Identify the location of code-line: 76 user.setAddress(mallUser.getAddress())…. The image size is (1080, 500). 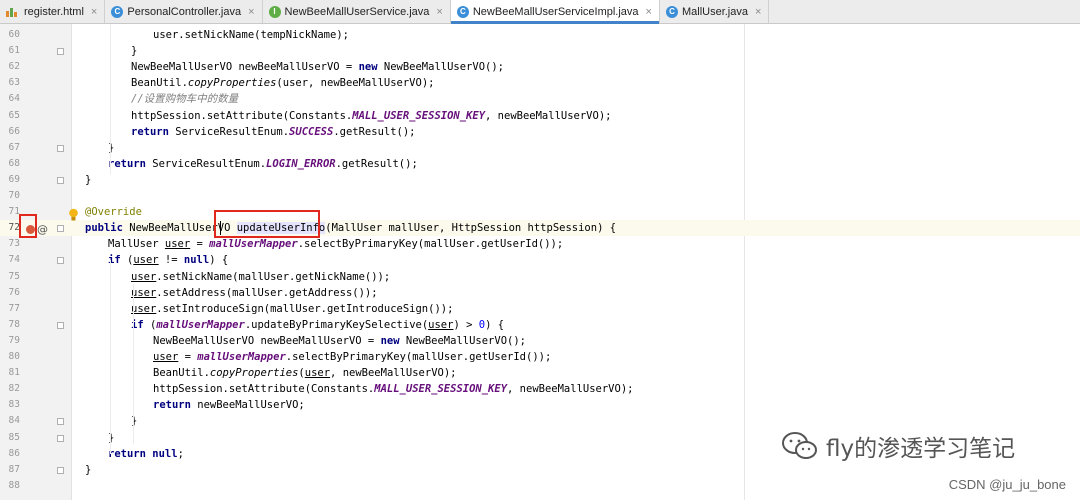
(540, 293).